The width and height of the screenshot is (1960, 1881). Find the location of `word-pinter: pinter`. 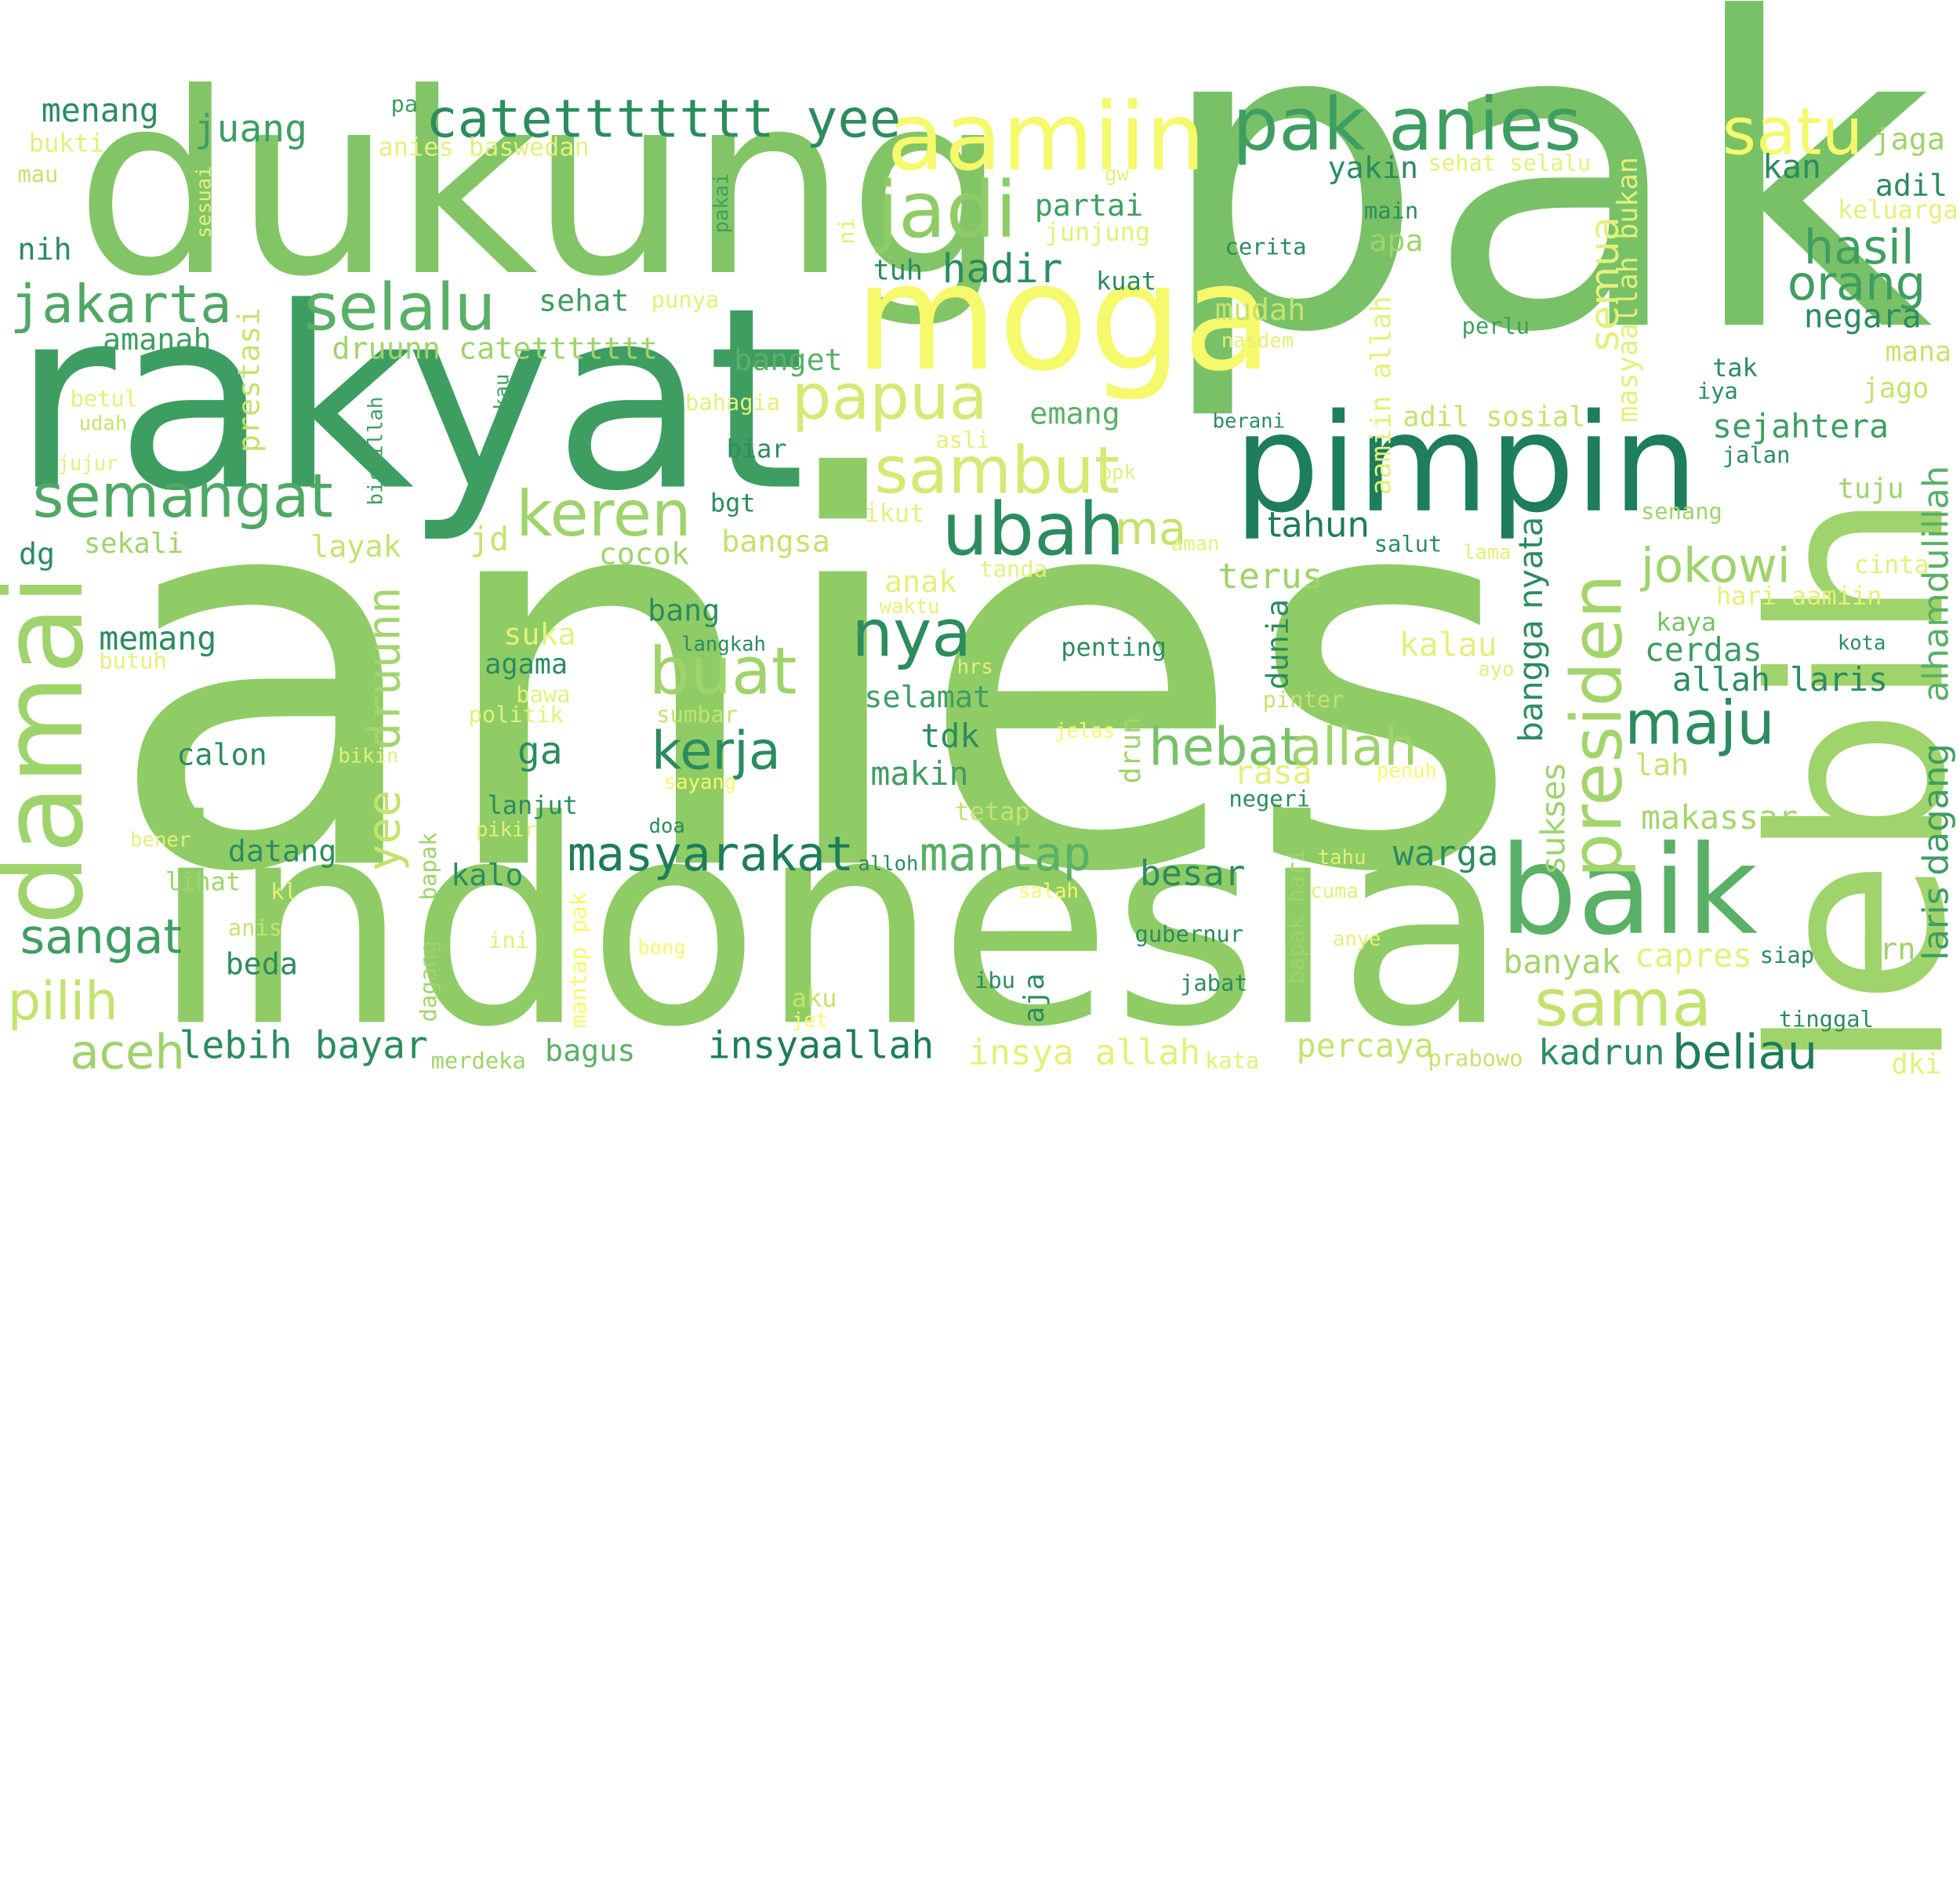

word-pinter: pinter is located at coordinates (1303, 700).